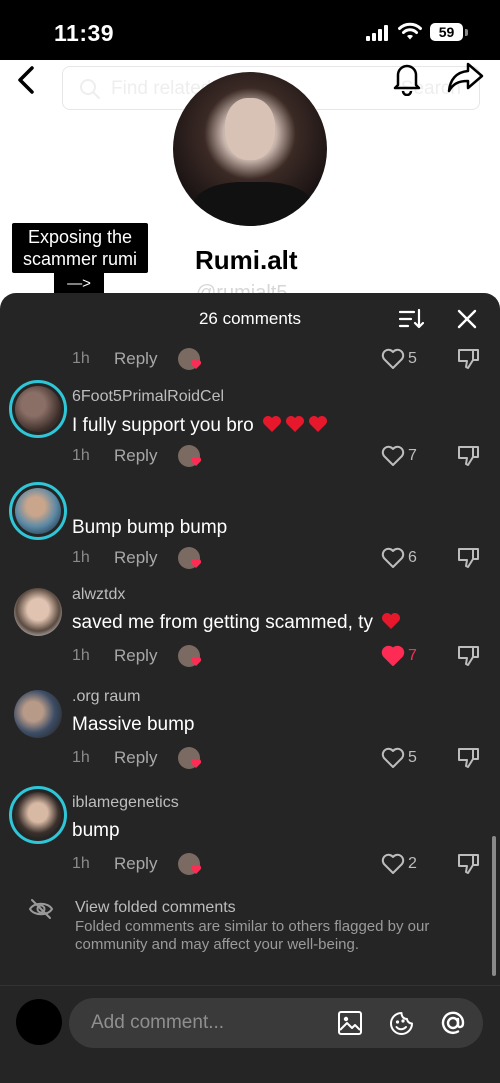 The width and height of the screenshot is (500, 1083). Describe the element at coordinates (98, 595) in the screenshot. I see `comment-username: alwztdx` at that location.